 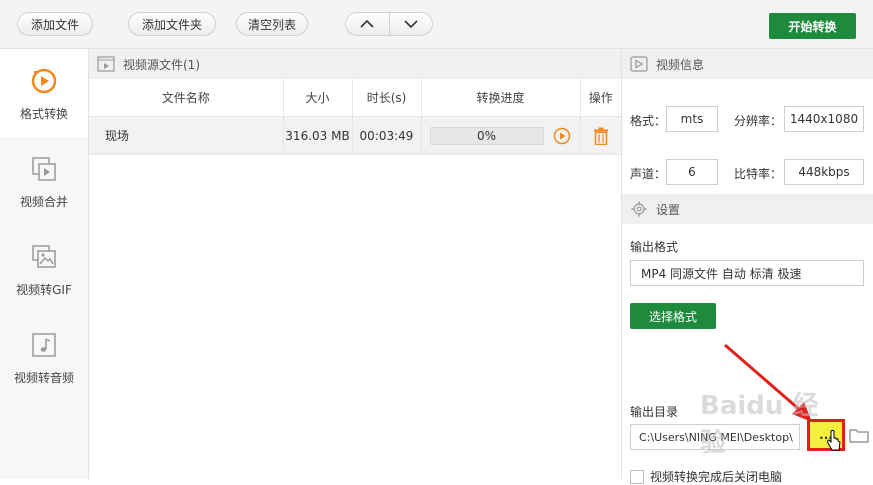 What do you see at coordinates (834, 440) in the screenshot?
I see `hand-cursor-icon` at bounding box center [834, 440].